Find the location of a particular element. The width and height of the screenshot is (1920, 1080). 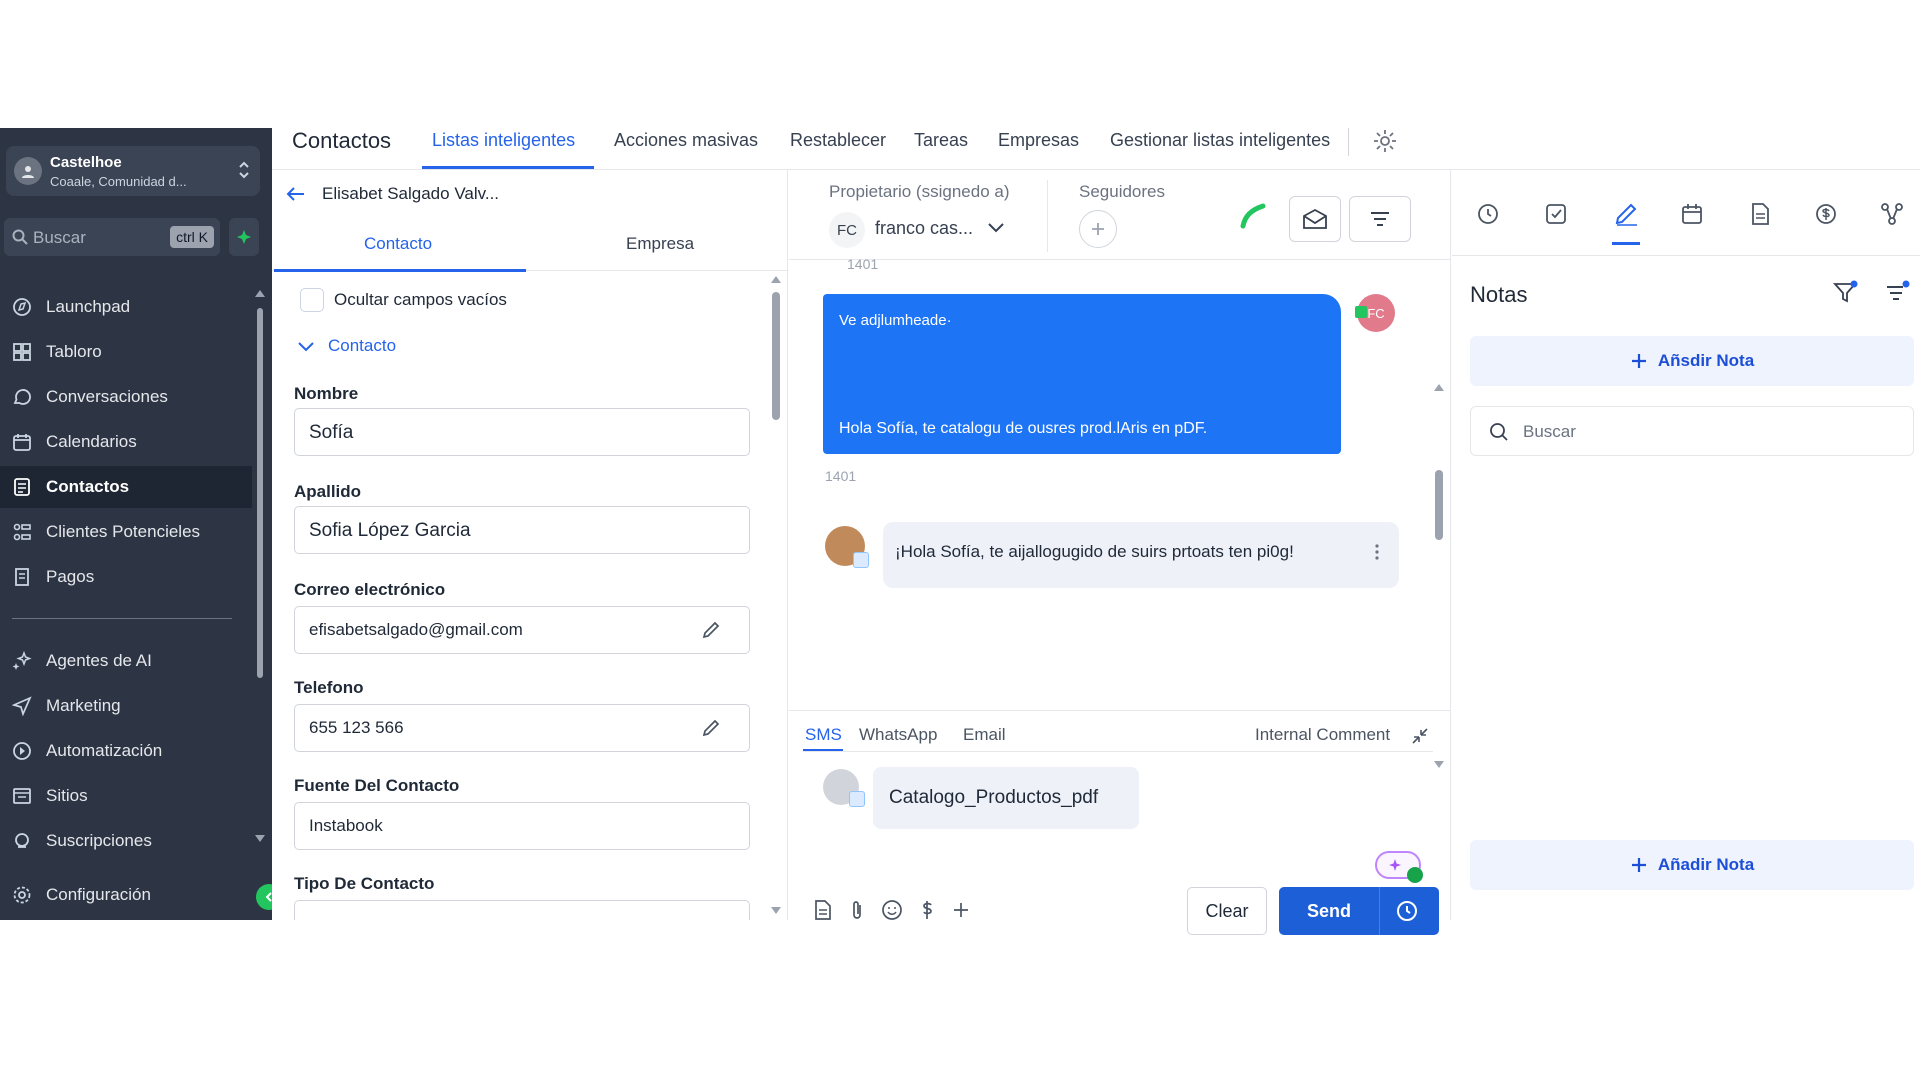

first-name-field: Sofía is located at coordinates (522, 432).